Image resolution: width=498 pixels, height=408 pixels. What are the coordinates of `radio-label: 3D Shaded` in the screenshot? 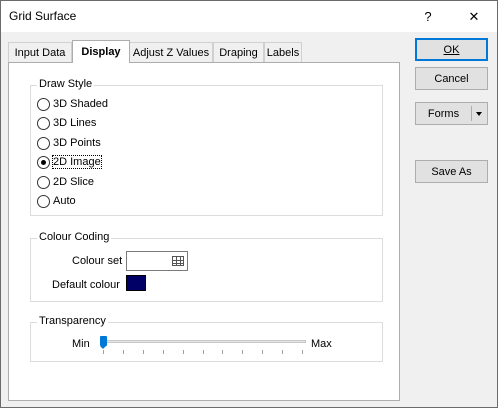 It's located at (81, 104).